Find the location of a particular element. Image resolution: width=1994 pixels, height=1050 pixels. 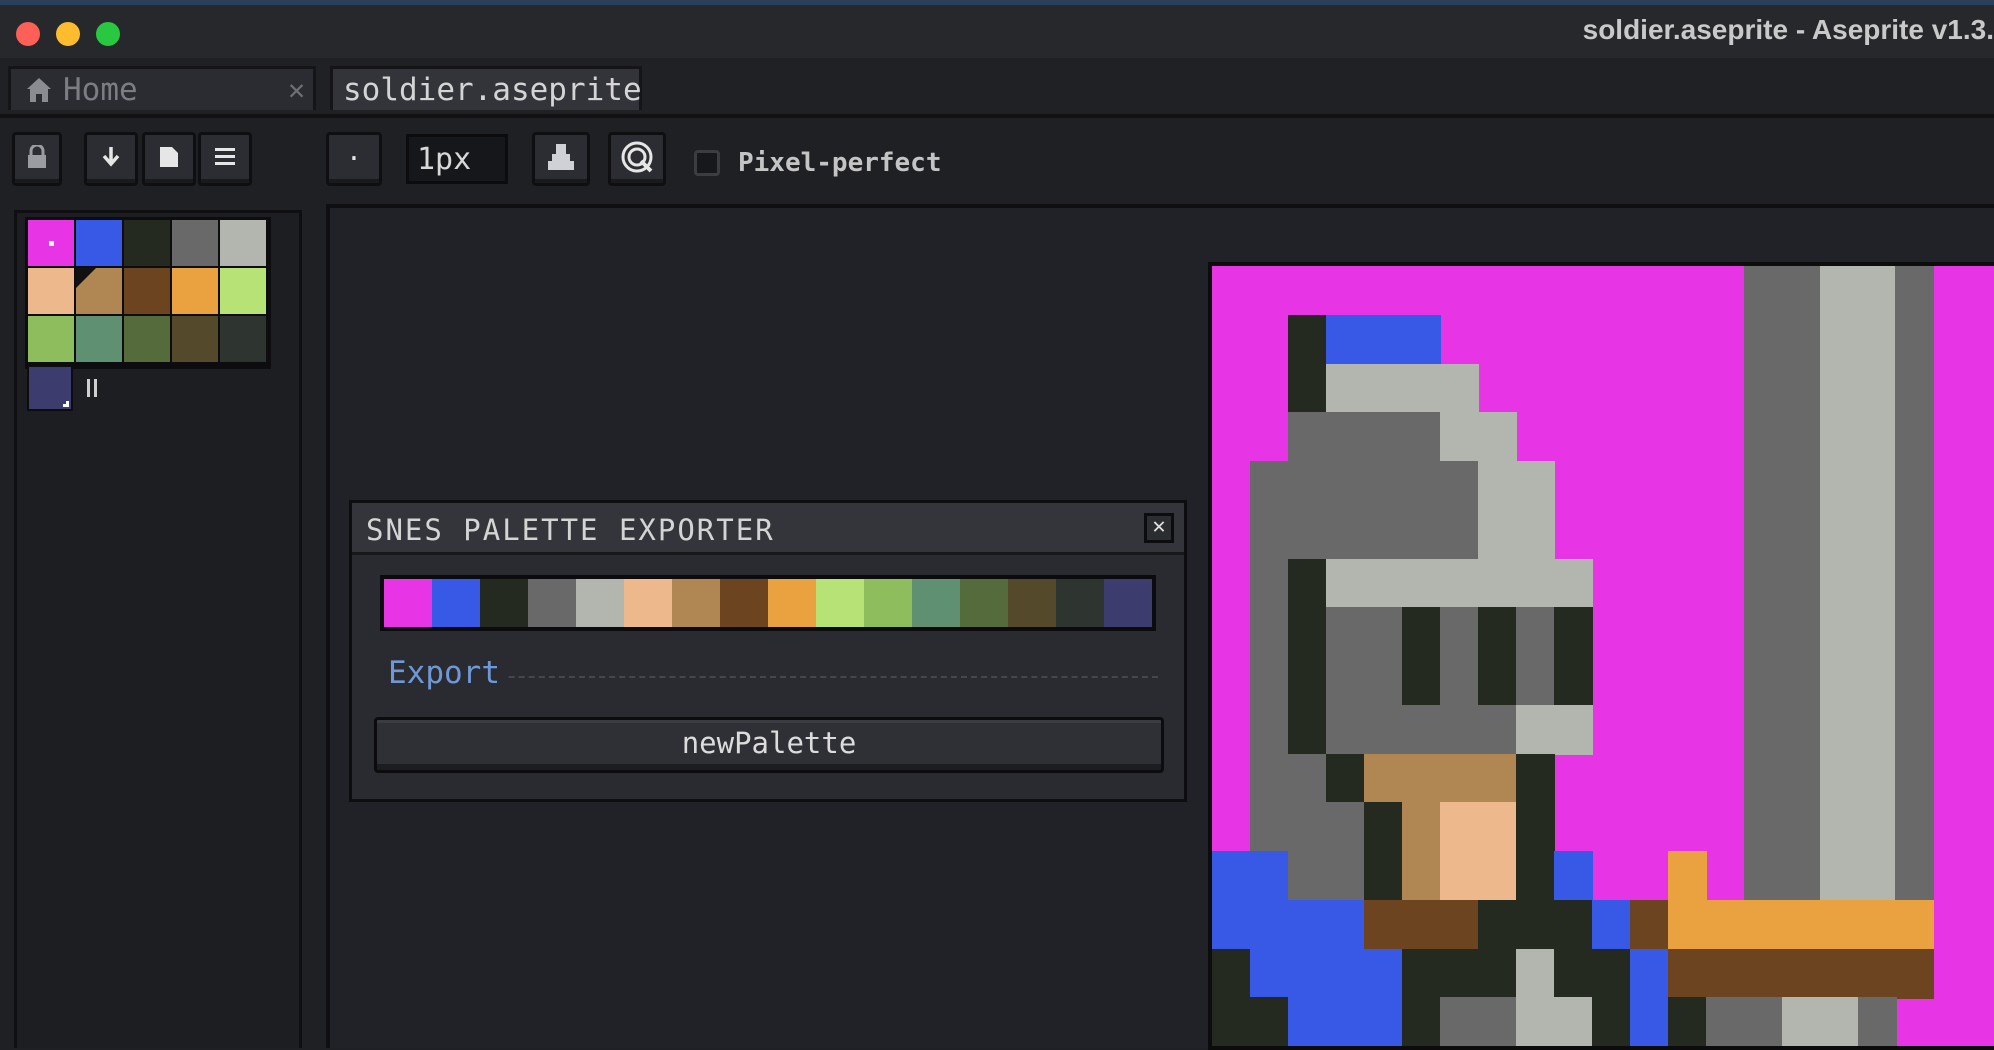

dialog-close-icon: ✕ is located at coordinates (1159, 528).